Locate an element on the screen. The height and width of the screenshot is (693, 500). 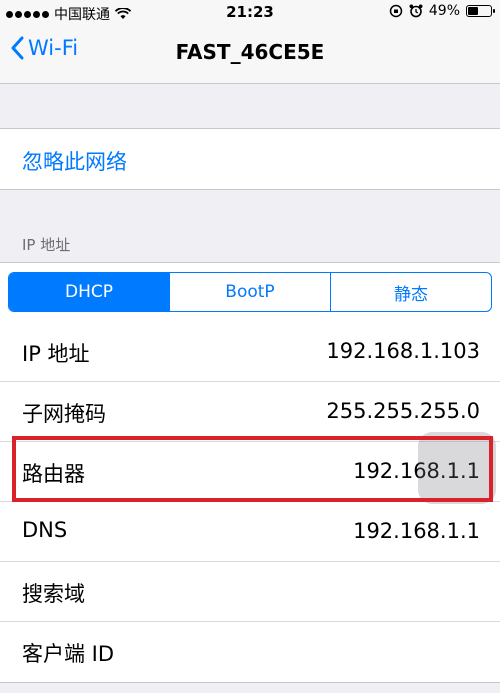
ip-mode-container: DHCP BootP 静态 is located at coordinates (250, 292).